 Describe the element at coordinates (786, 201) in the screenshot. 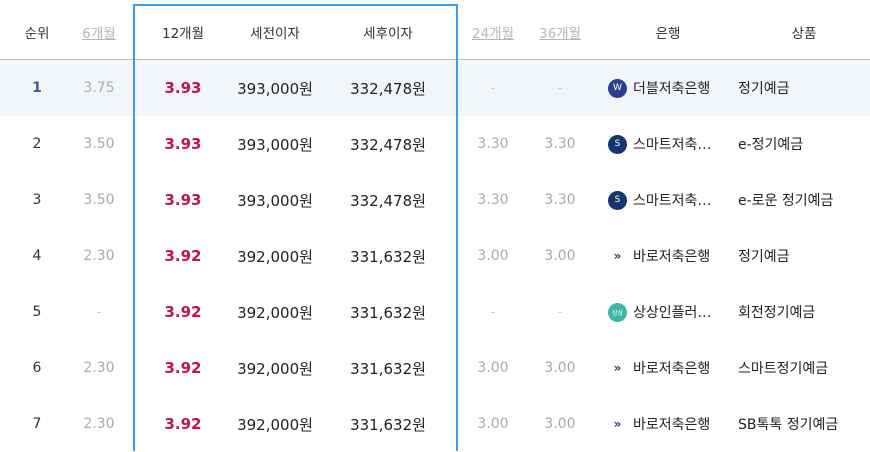

I see `product-name: e-로운 정기예금` at that location.